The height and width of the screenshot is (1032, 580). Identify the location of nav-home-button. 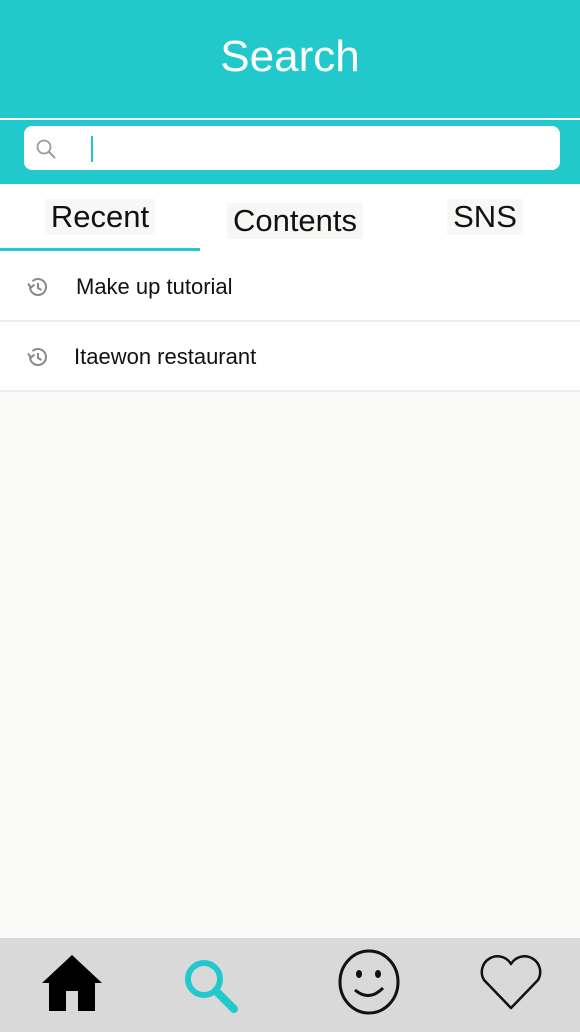
(72, 985).